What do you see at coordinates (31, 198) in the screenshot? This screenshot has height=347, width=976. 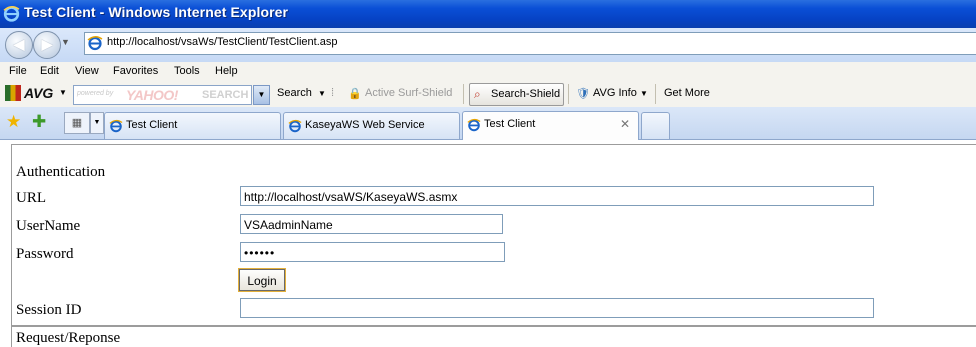 I see `url-label: URL` at bounding box center [31, 198].